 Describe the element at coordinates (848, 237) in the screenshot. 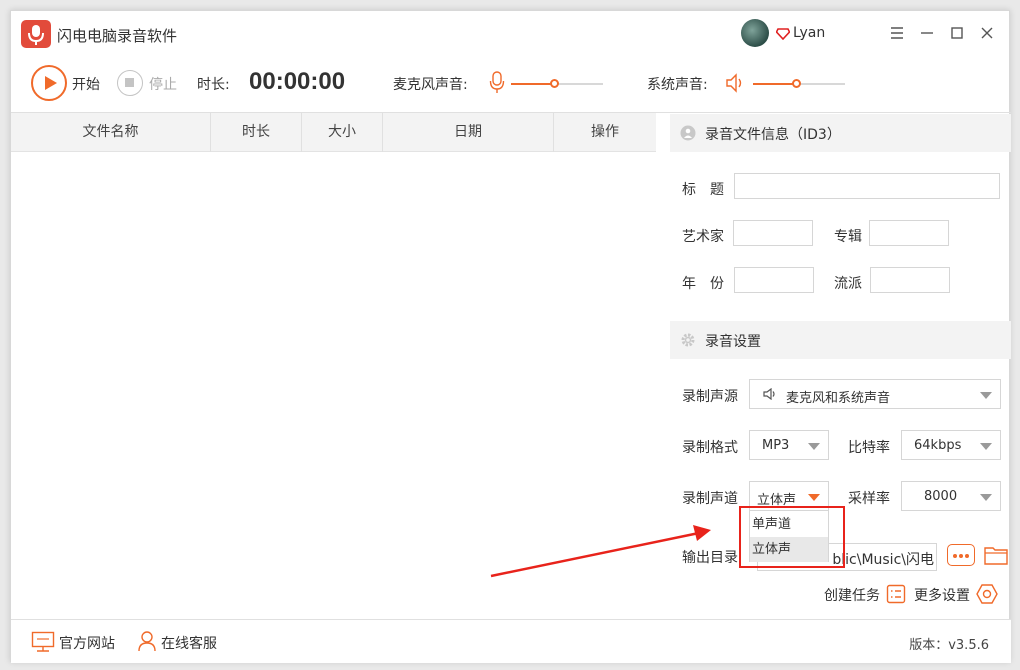

I see `id3-album-label: 专辑` at that location.